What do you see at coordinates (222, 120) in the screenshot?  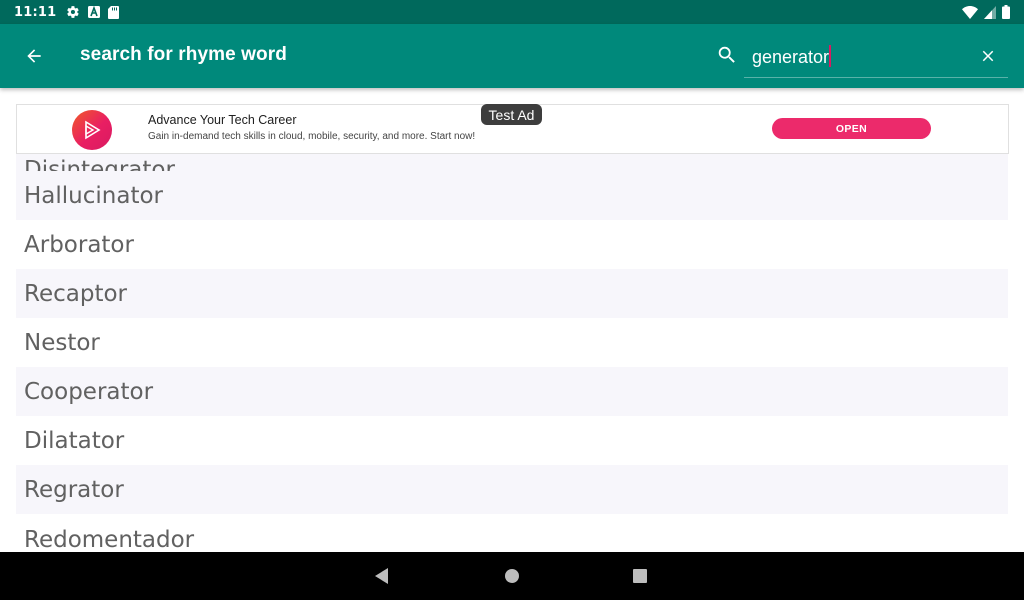 I see `ad-title: Advance Your Tech Career` at bounding box center [222, 120].